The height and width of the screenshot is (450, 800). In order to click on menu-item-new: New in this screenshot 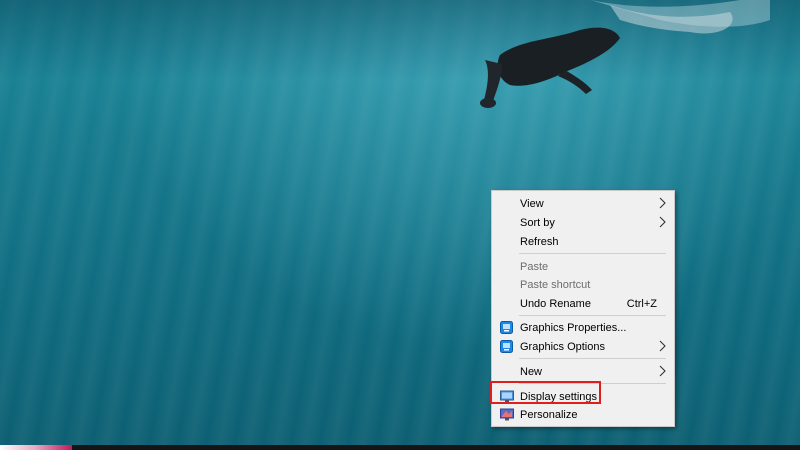, I will do `click(583, 372)`.